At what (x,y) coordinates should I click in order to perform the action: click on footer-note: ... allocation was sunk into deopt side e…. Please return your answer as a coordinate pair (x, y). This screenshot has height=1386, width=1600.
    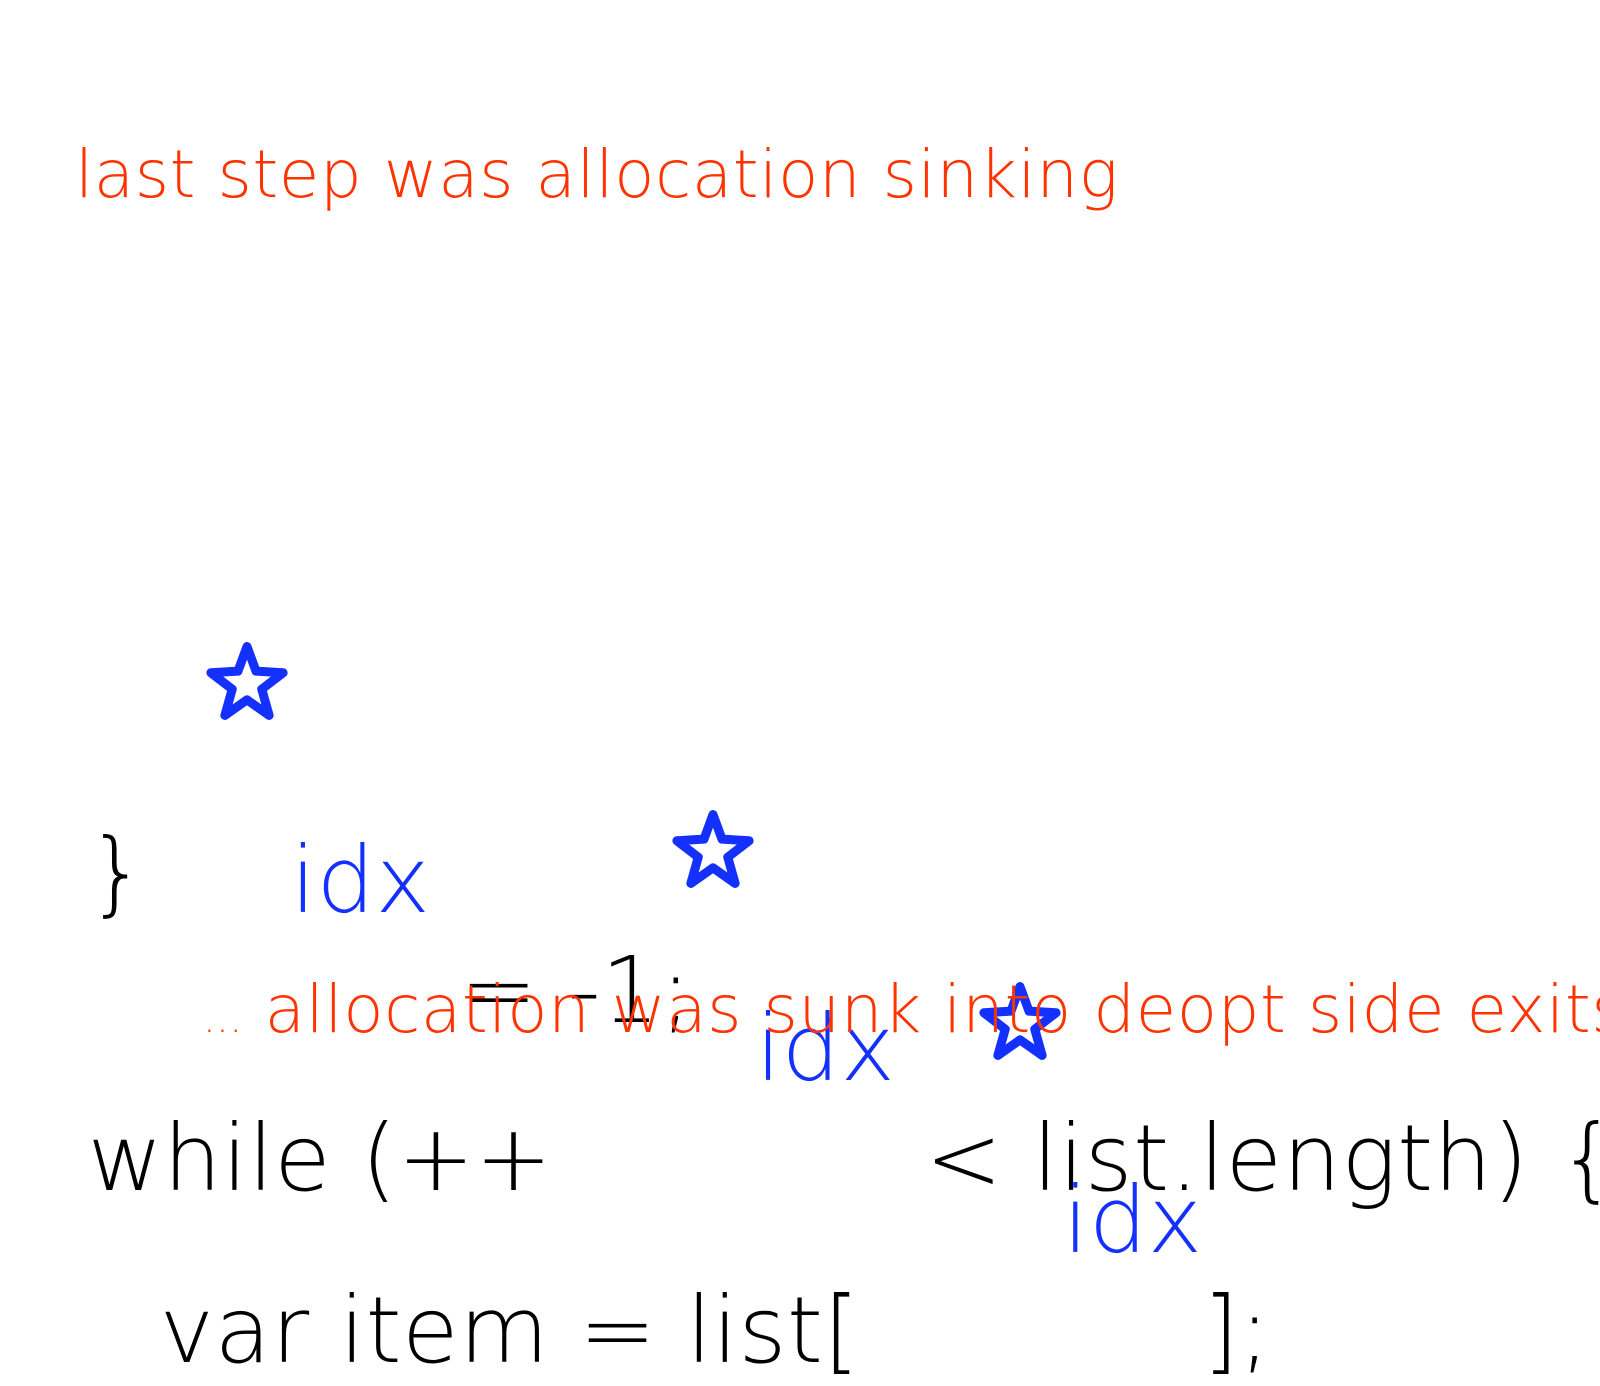
    Looking at the image, I should click on (880, 969).